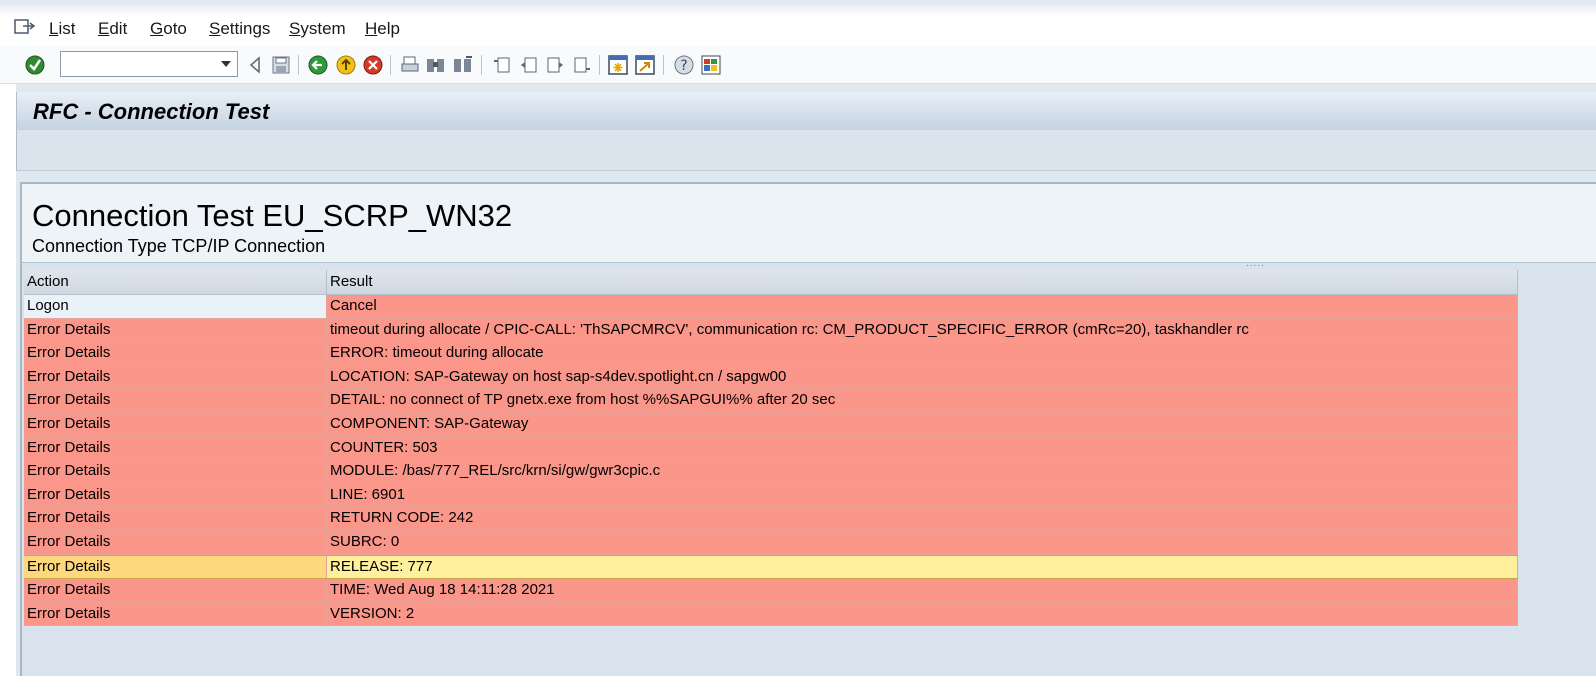 This screenshot has height=676, width=1596. I want to click on help-icon: ?, so click(684, 65).